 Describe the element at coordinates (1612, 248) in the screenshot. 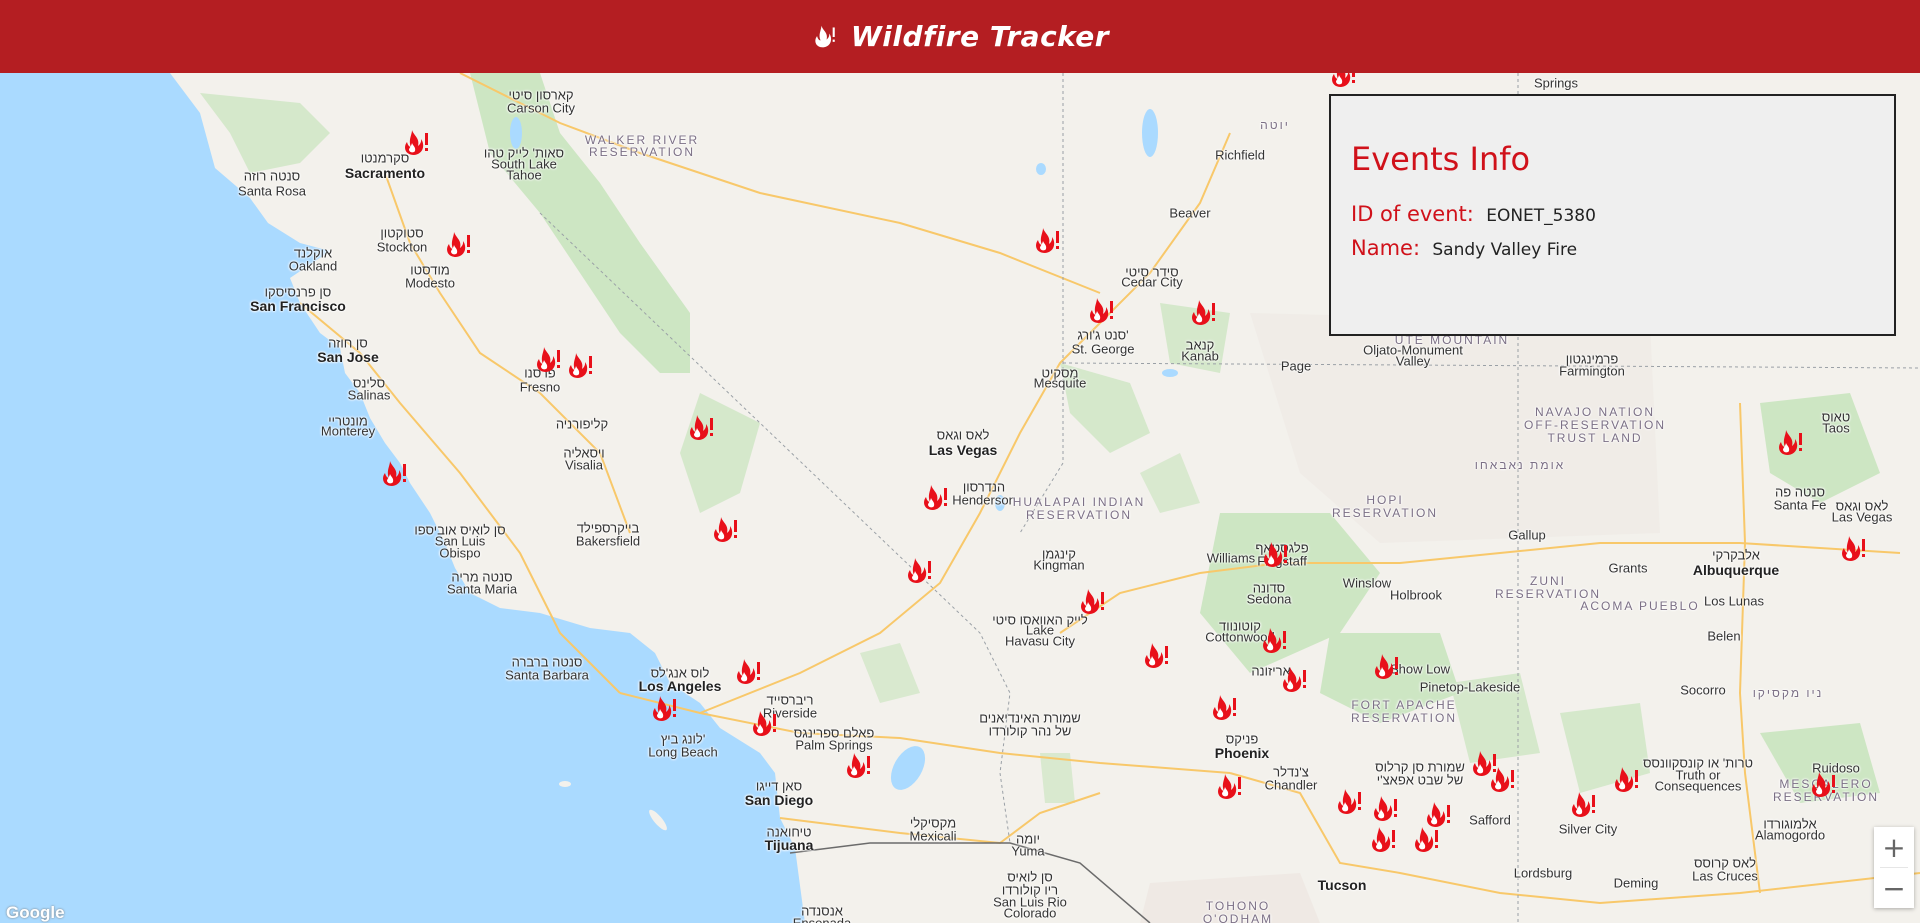

I see `event-name-row: Name: Sandy Valley Fire` at that location.